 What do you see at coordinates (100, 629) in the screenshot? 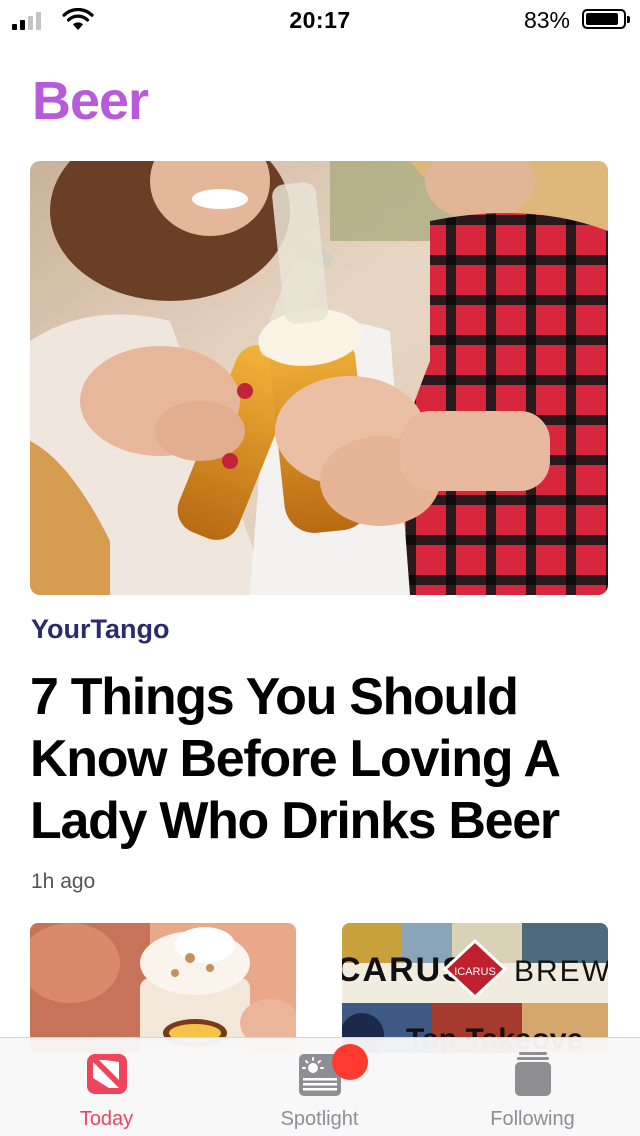
I see `article-source: YourTango` at bounding box center [100, 629].